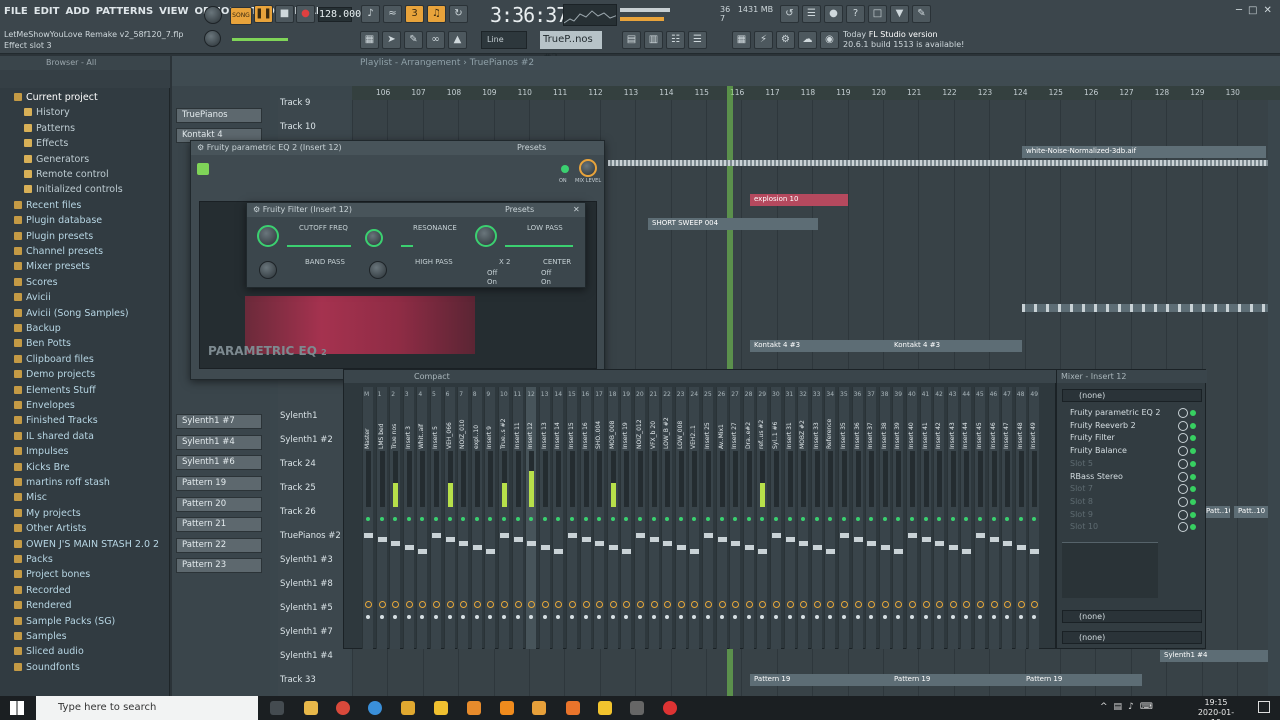 This screenshot has height=720, width=1280. I want to click on effect-slot: RBass Stereo, so click(1132, 477).